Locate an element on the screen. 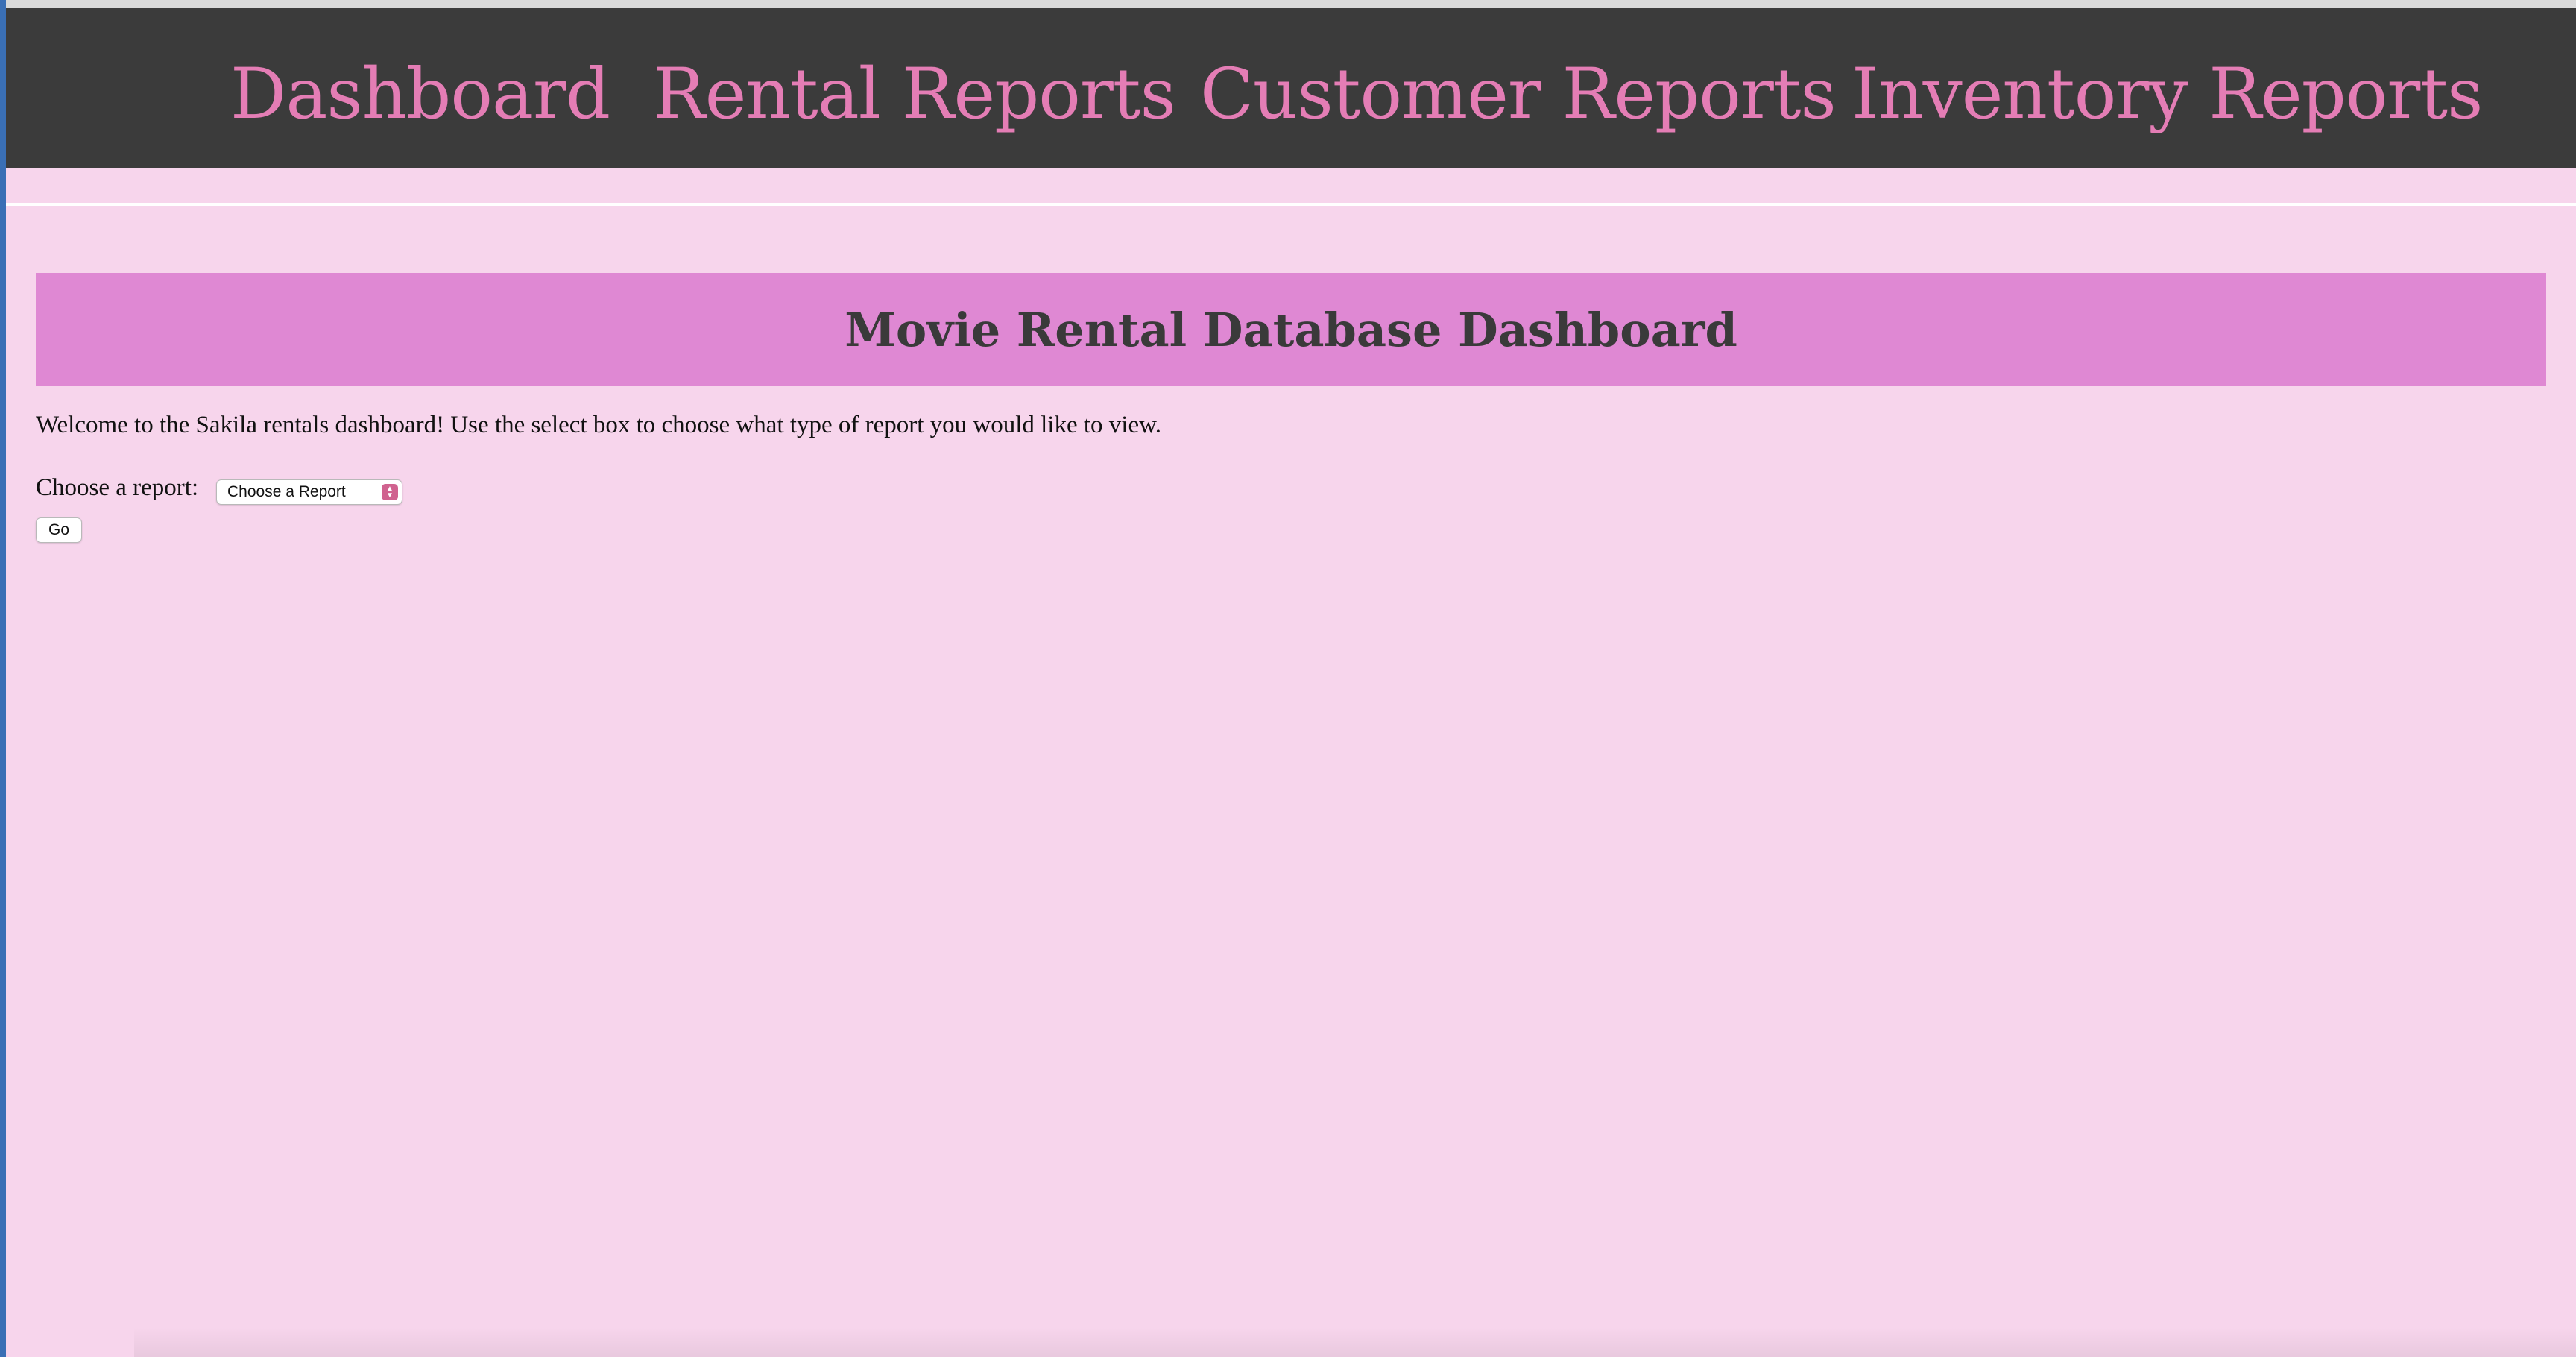 The height and width of the screenshot is (1357, 2576). report-select-label: Choose a report: is located at coordinates (118, 487).